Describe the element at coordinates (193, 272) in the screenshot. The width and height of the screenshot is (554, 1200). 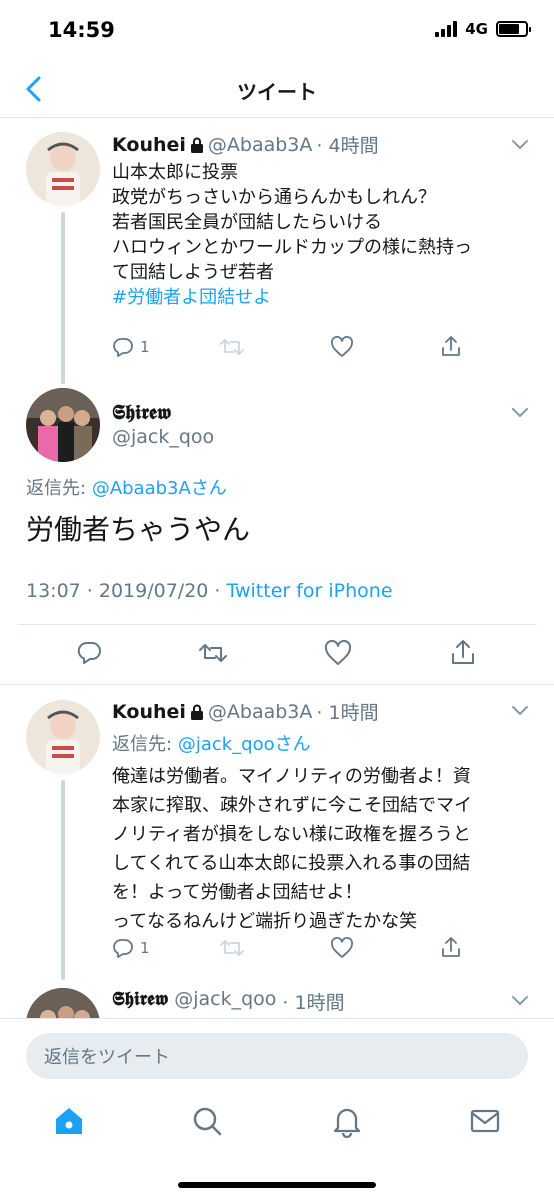
I see `tweet-text-line: て団結しようぜ若者` at that location.